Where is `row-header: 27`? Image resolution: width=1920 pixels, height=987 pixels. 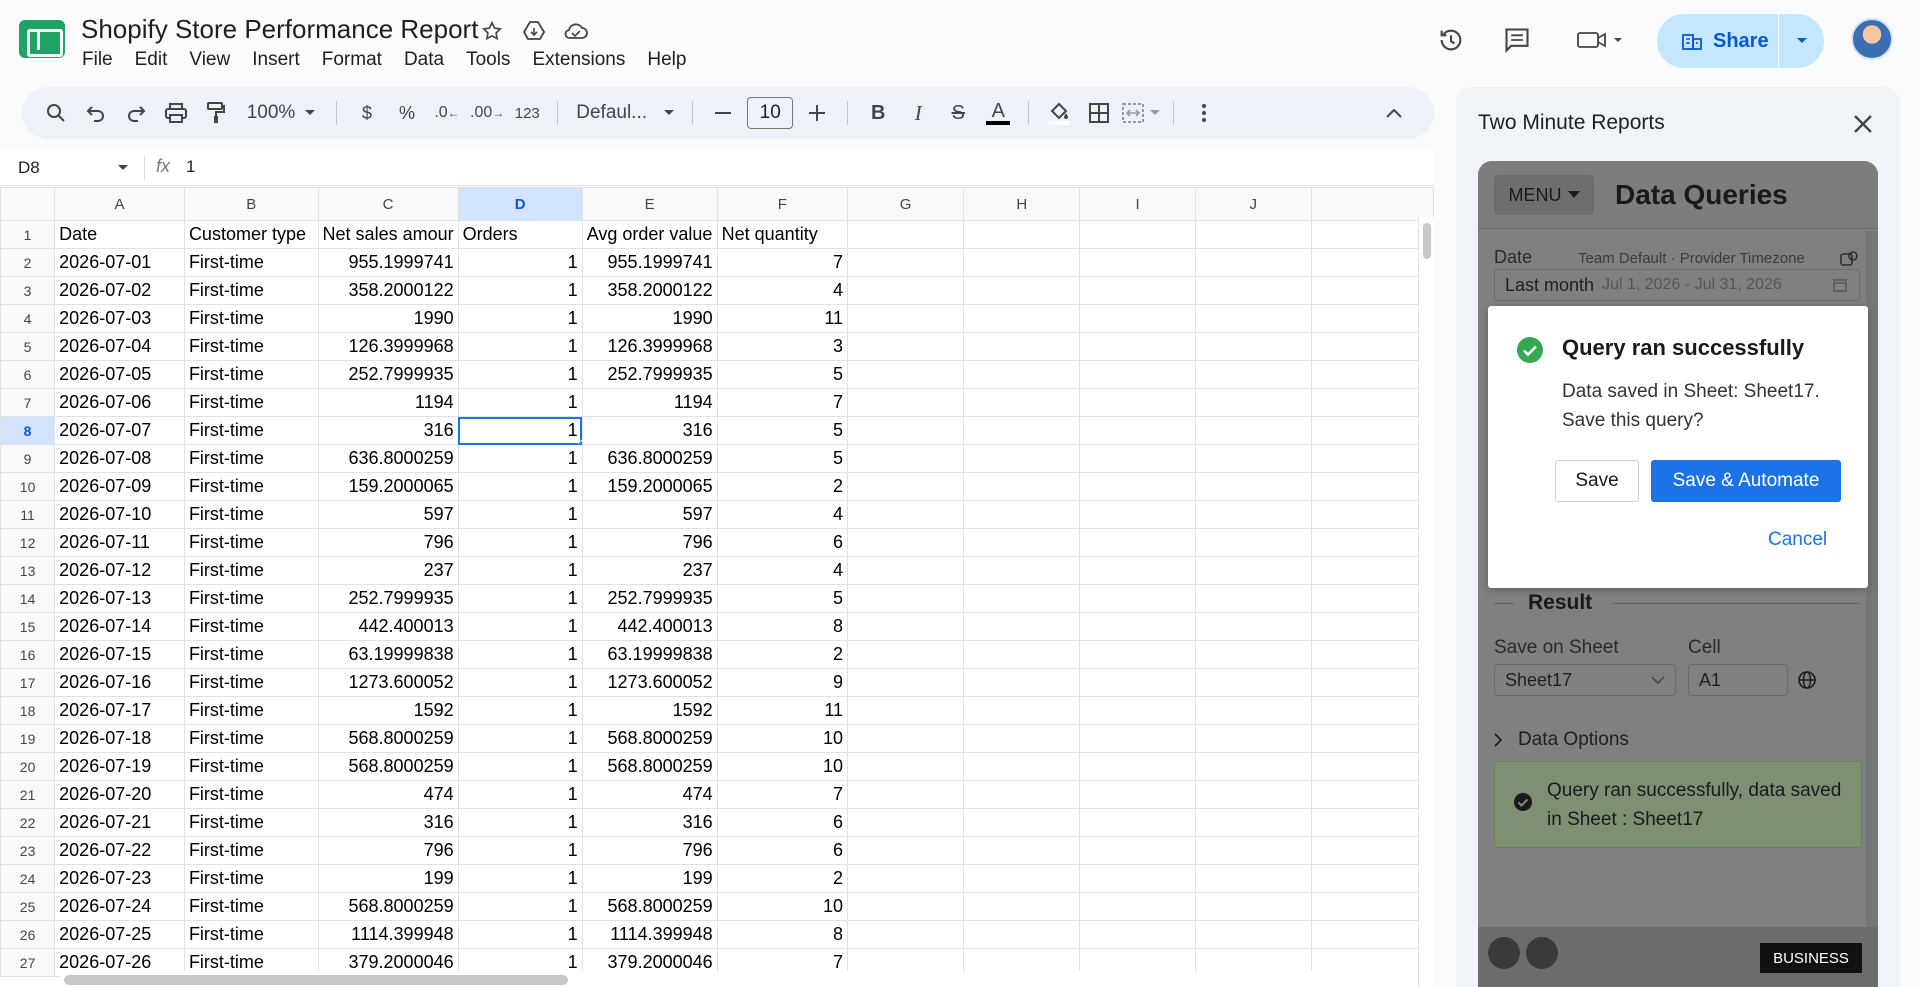
row-header: 27 is located at coordinates (28, 962).